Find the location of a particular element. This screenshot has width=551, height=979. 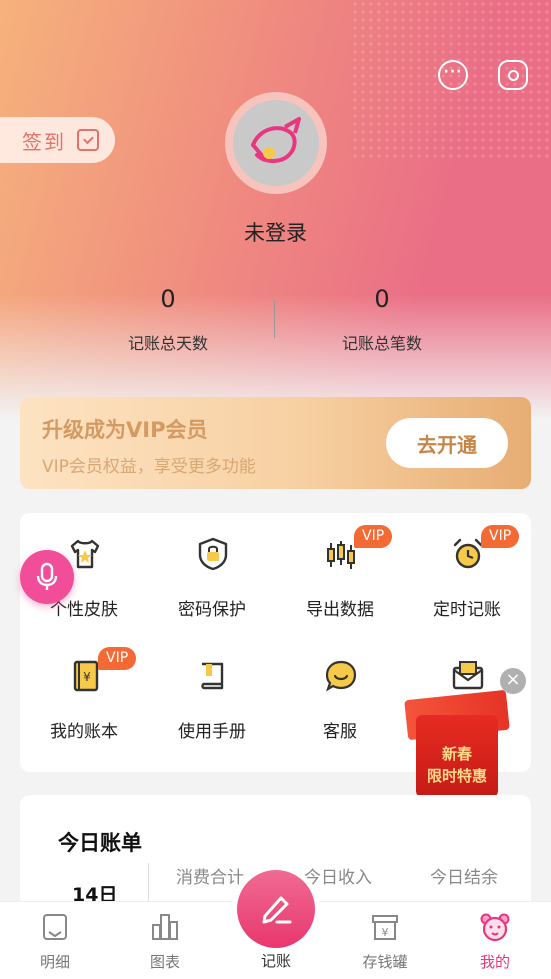

tab-chart: 图表 is located at coordinates (165, 940).